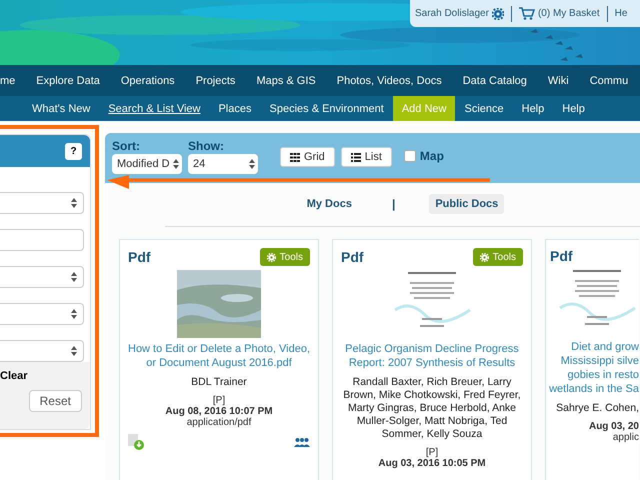  What do you see at coordinates (452, 13) in the screenshot?
I see `user-name: Sarah Dolislager` at bounding box center [452, 13].